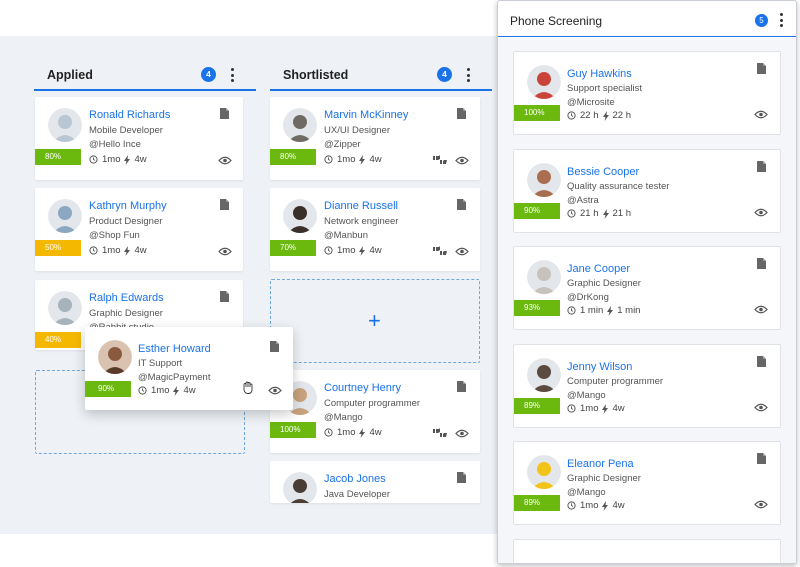 This screenshot has height=567, width=800. Describe the element at coordinates (366, 115) in the screenshot. I see `candidate-name: Marvin McKinney` at that location.